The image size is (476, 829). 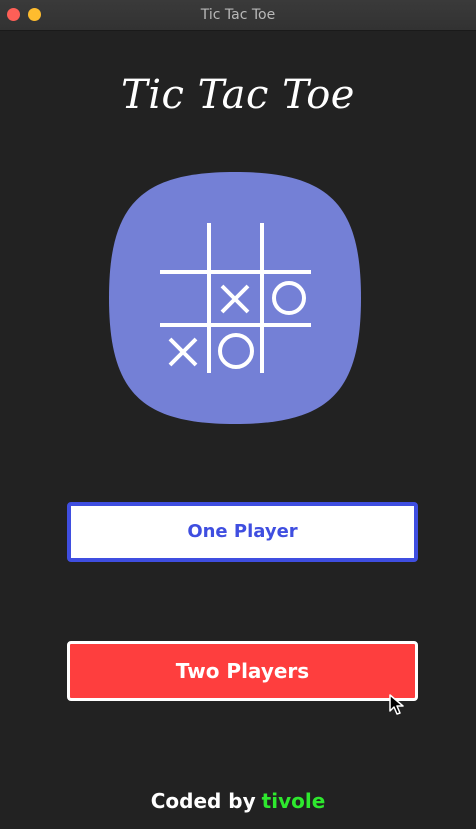 I want to click on app-title: Tic Tac Toe, so click(x=238, y=95).